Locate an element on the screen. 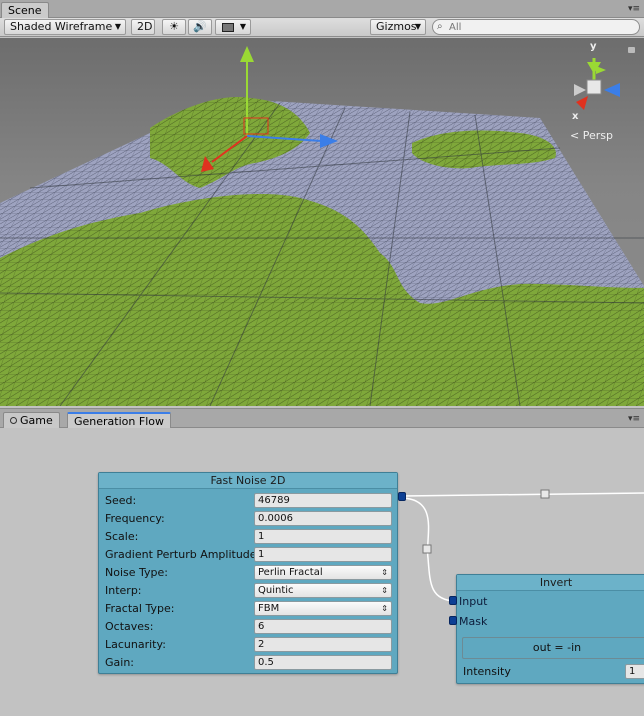 The image size is (644, 716). field-label: Noise Type: is located at coordinates (136, 572).